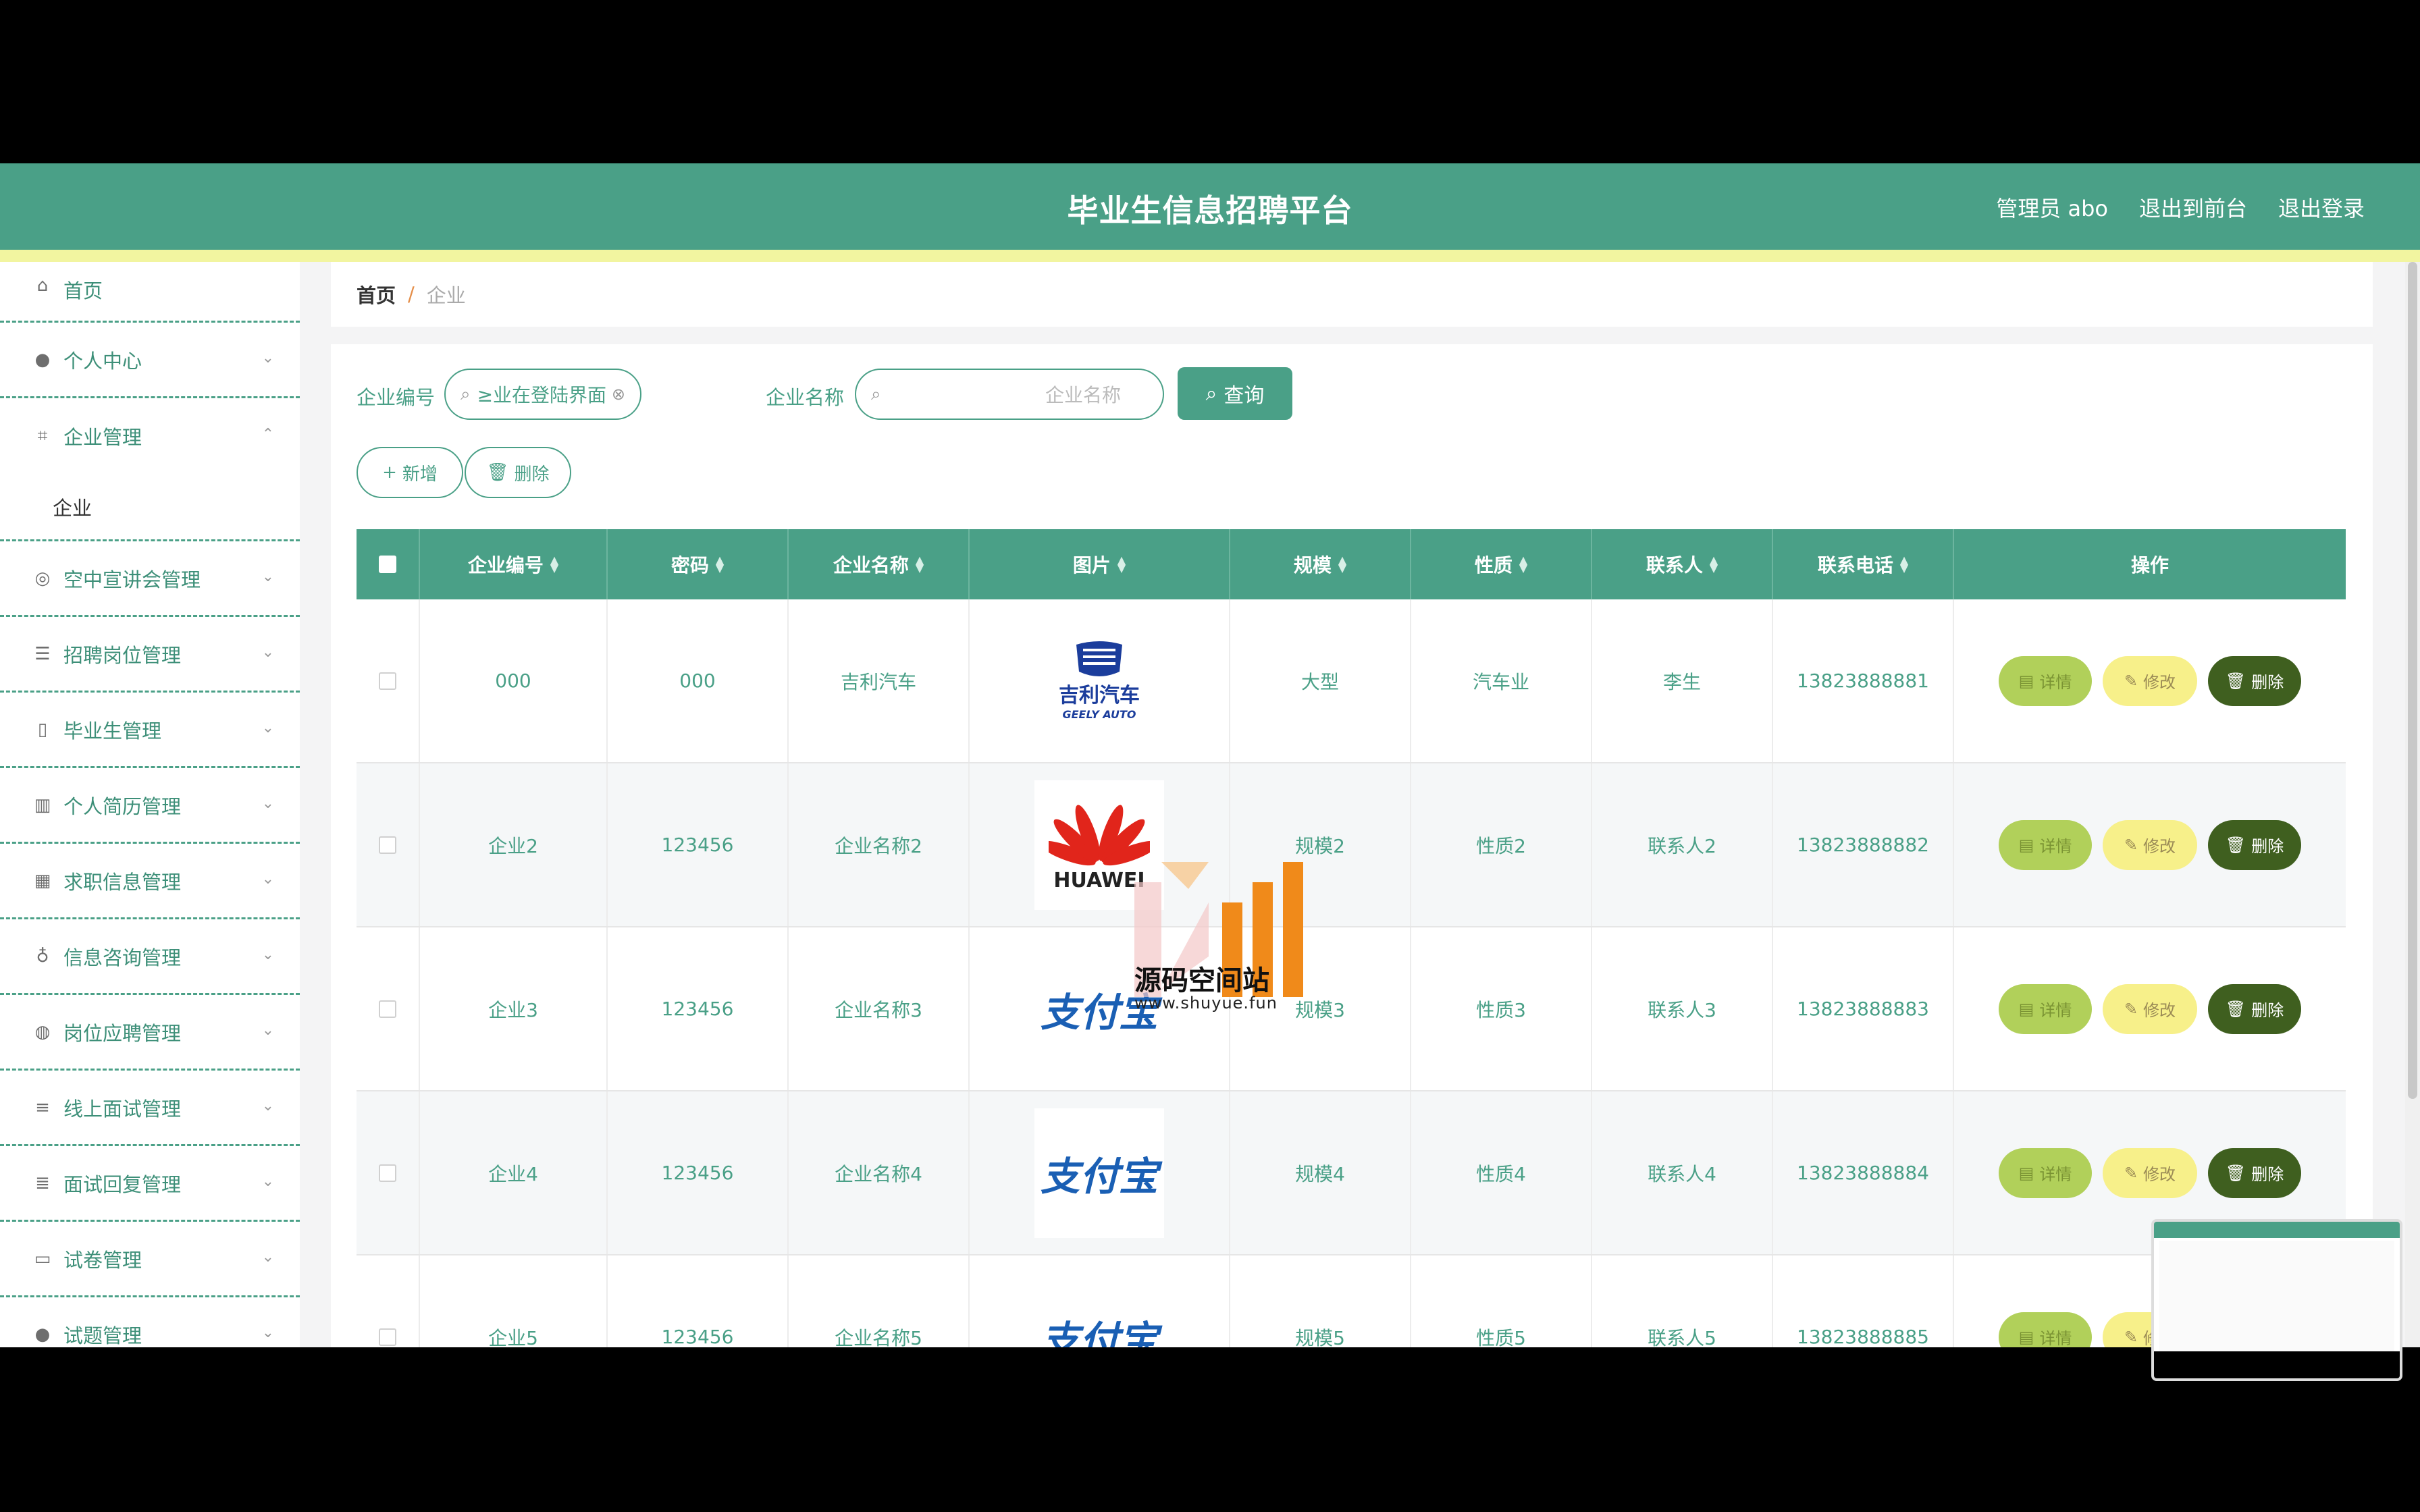 The height and width of the screenshot is (1512, 2420). Describe the element at coordinates (505, 565) in the screenshot. I see `header-label: 企业编号` at that location.